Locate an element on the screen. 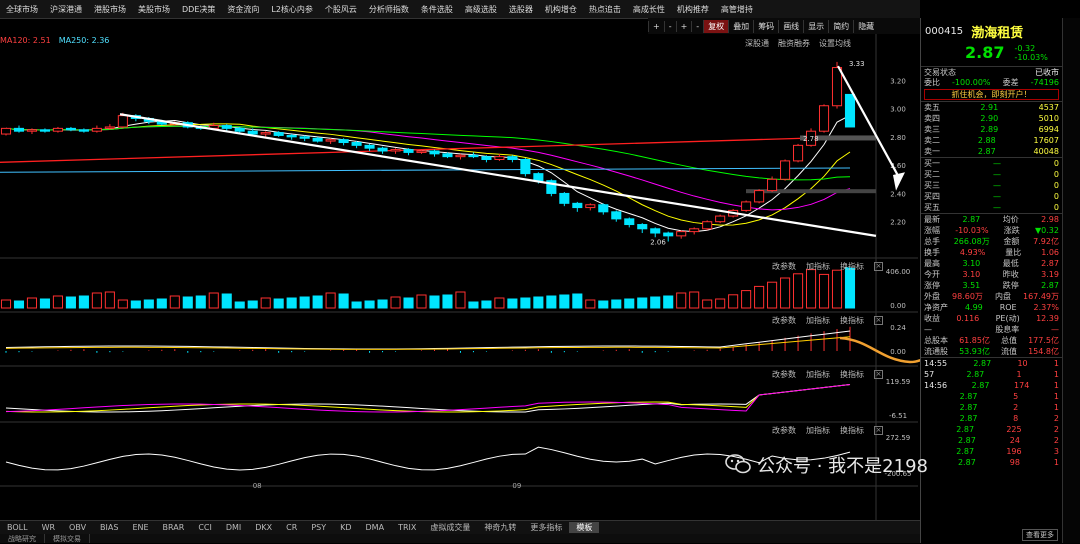 The height and width of the screenshot is (544, 1080). top-menu-item: 机构推荐 is located at coordinates (693, 9).